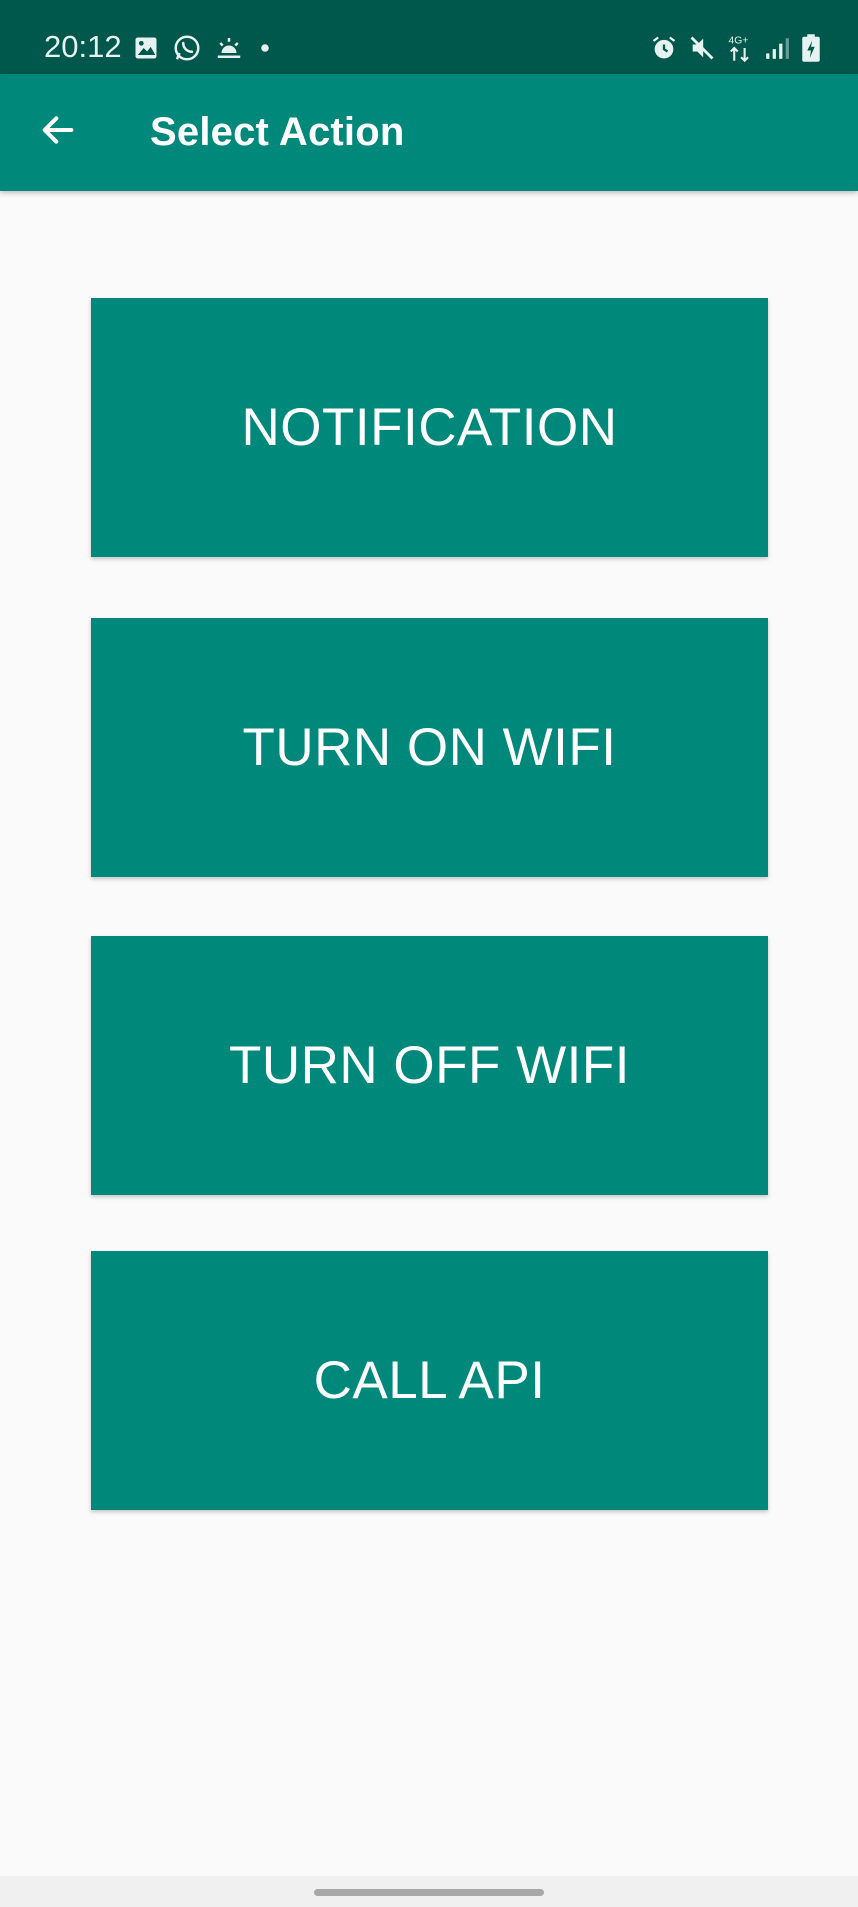 The image size is (858, 1907). I want to click on whatsapp-icon, so click(187, 48).